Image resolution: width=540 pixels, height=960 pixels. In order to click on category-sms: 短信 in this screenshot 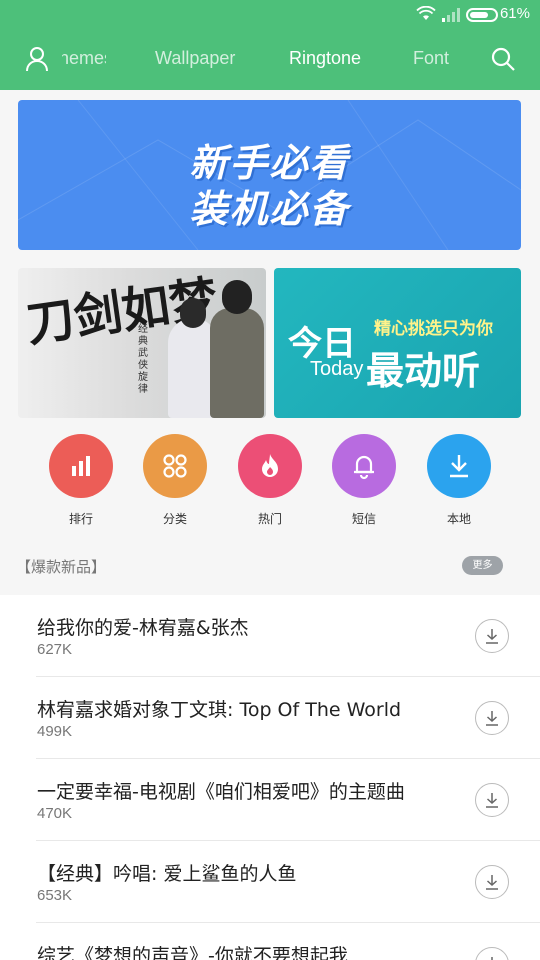, I will do `click(364, 480)`.